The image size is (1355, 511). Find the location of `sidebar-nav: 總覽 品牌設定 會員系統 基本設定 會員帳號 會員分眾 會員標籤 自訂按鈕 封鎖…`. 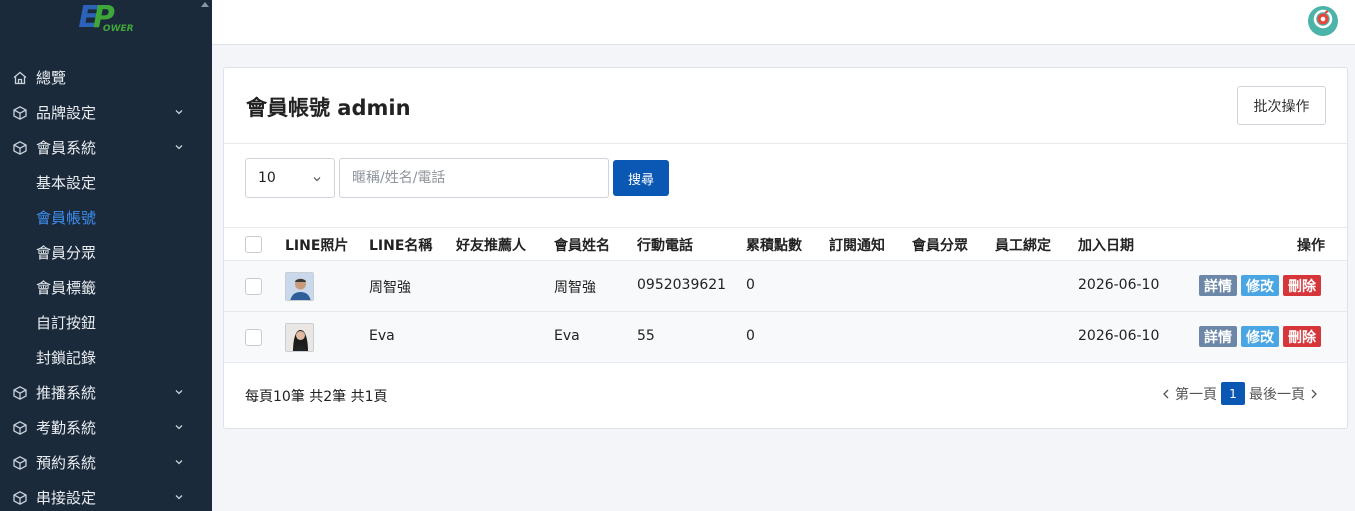

sidebar-nav: 總覽 品牌設定 會員系統 基本設定 會員帳號 會員分眾 會員標籤 自訂按鈕 封鎖… is located at coordinates (106, 285).